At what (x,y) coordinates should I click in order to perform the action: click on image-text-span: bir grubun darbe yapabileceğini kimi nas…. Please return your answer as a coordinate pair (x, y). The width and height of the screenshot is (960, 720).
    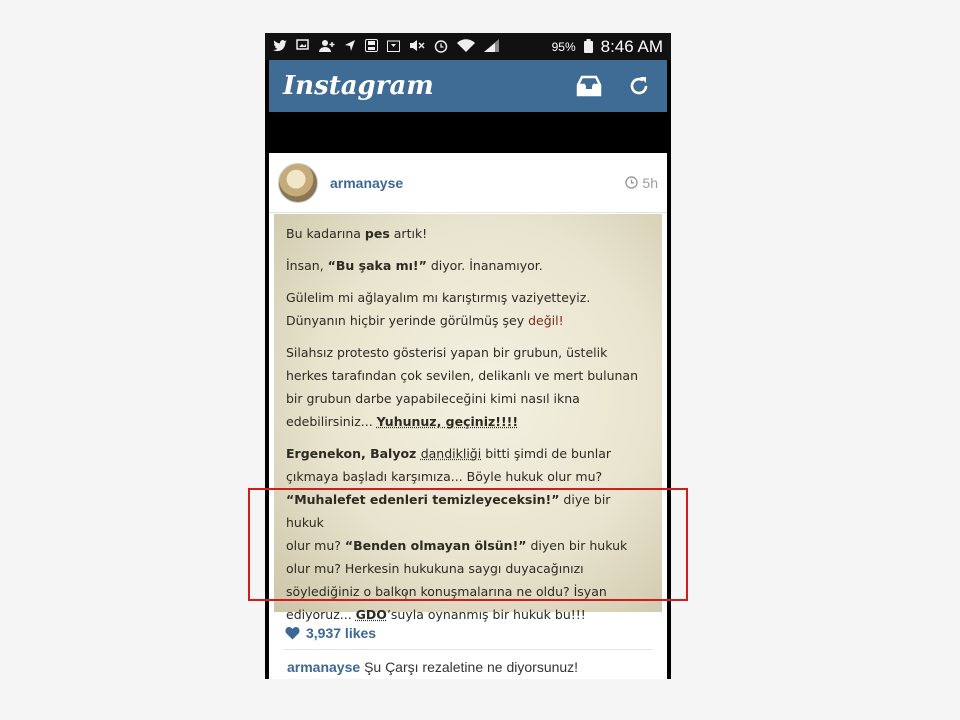
    Looking at the image, I should click on (433, 398).